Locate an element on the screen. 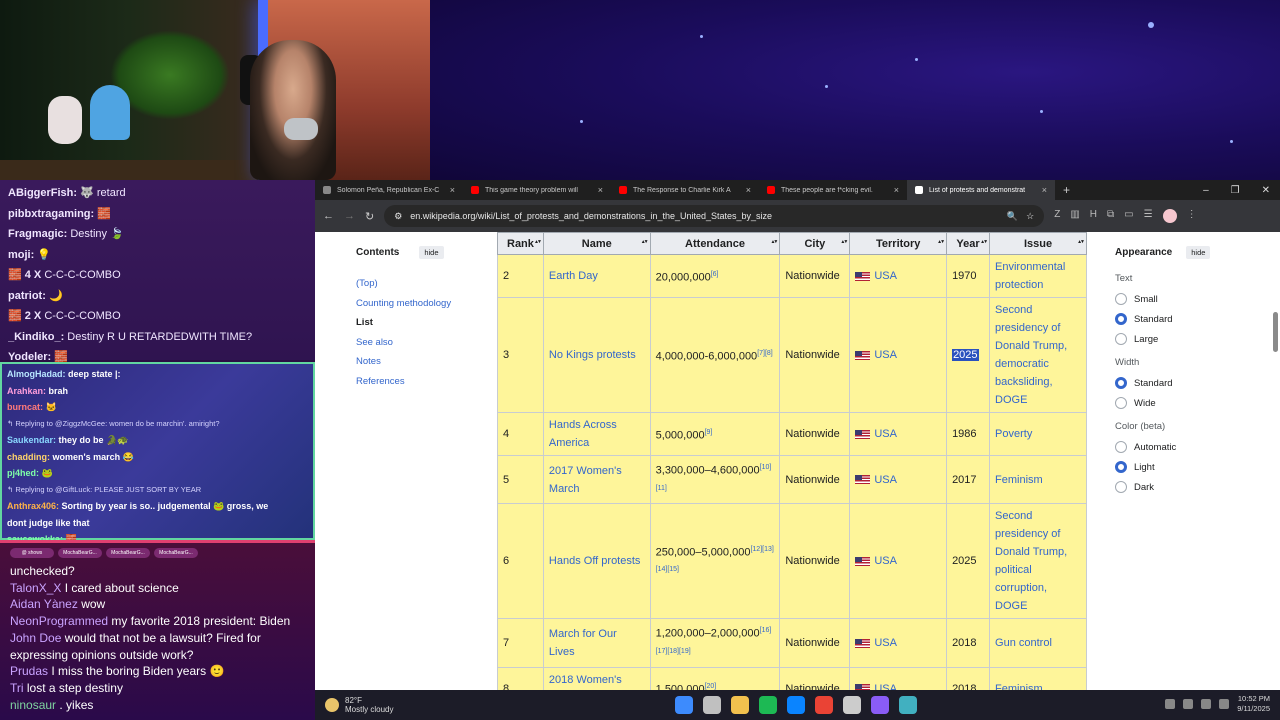 The width and height of the screenshot is (1280, 720). appearance-option: Wide is located at coordinates (1190, 403).